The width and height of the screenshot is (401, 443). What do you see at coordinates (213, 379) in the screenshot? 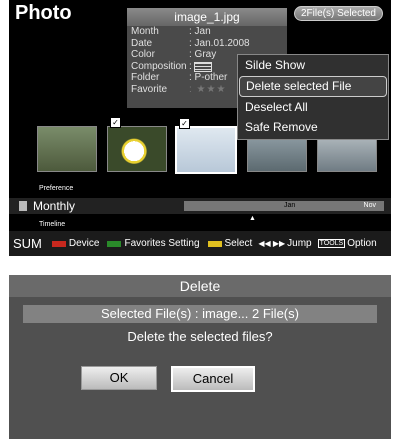
I see `cancel-button: Cancel` at bounding box center [213, 379].